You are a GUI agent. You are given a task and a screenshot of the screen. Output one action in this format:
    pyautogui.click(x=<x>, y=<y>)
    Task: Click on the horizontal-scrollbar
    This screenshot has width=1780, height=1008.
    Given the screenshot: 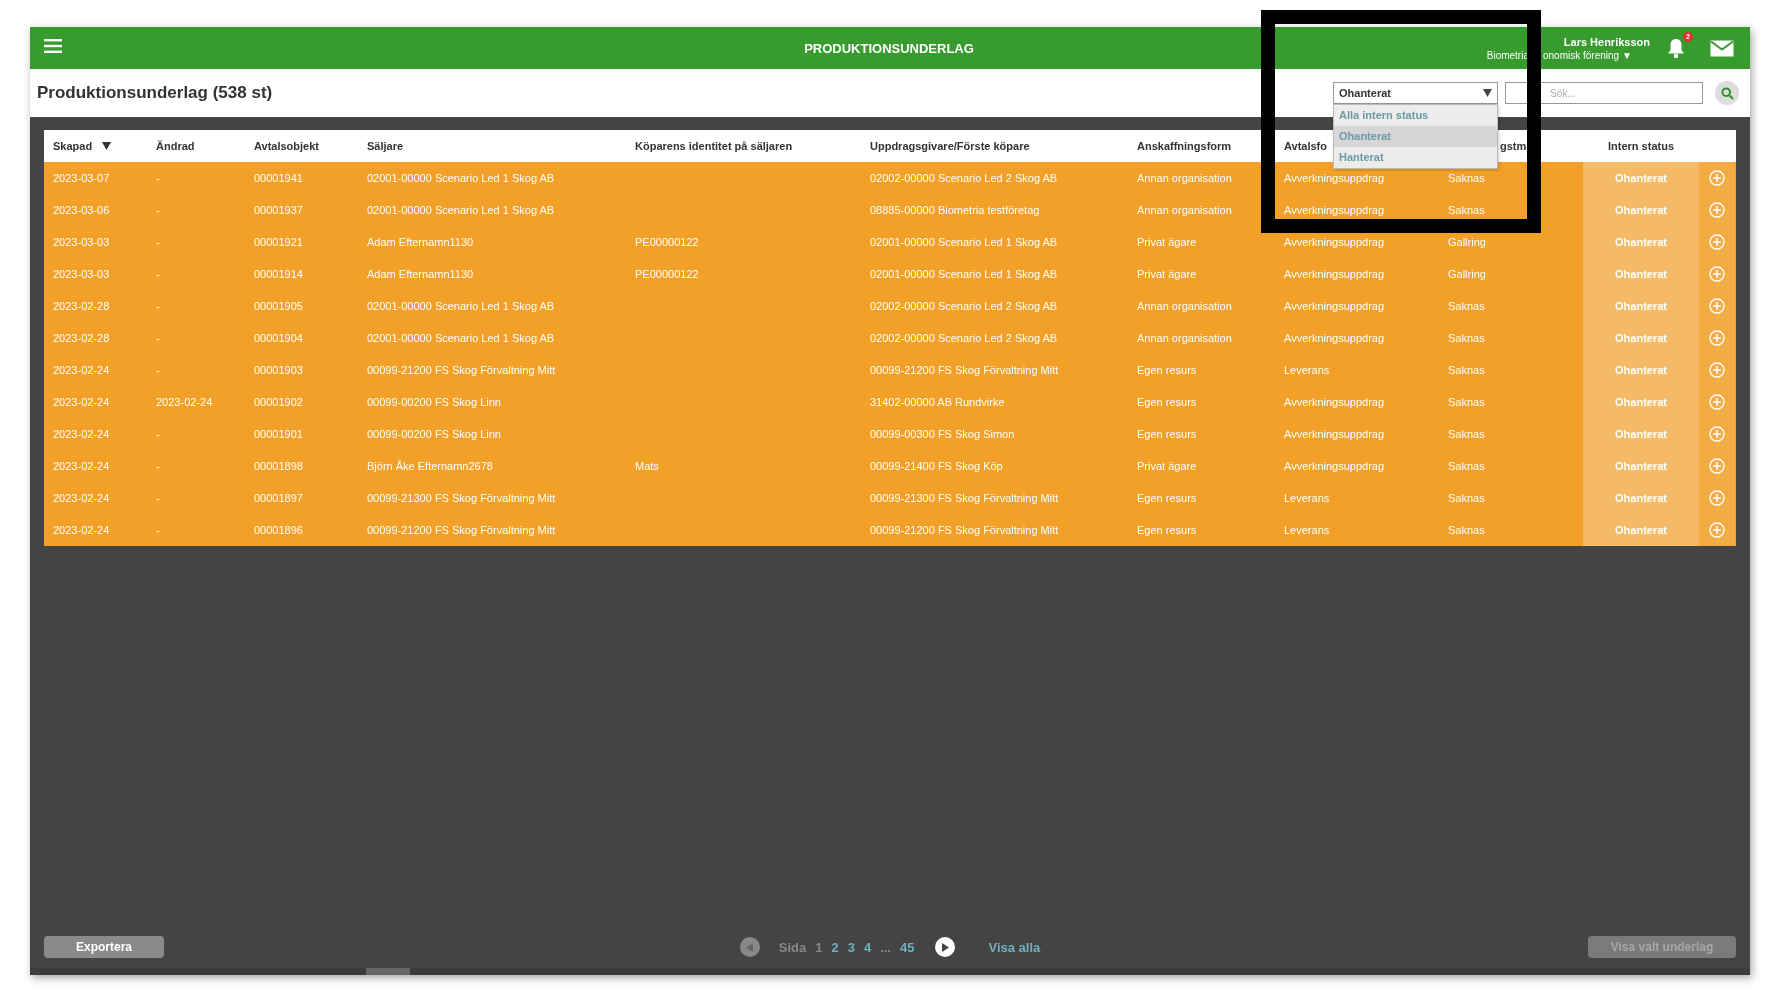 What is the action you would take?
    pyautogui.click(x=890, y=971)
    